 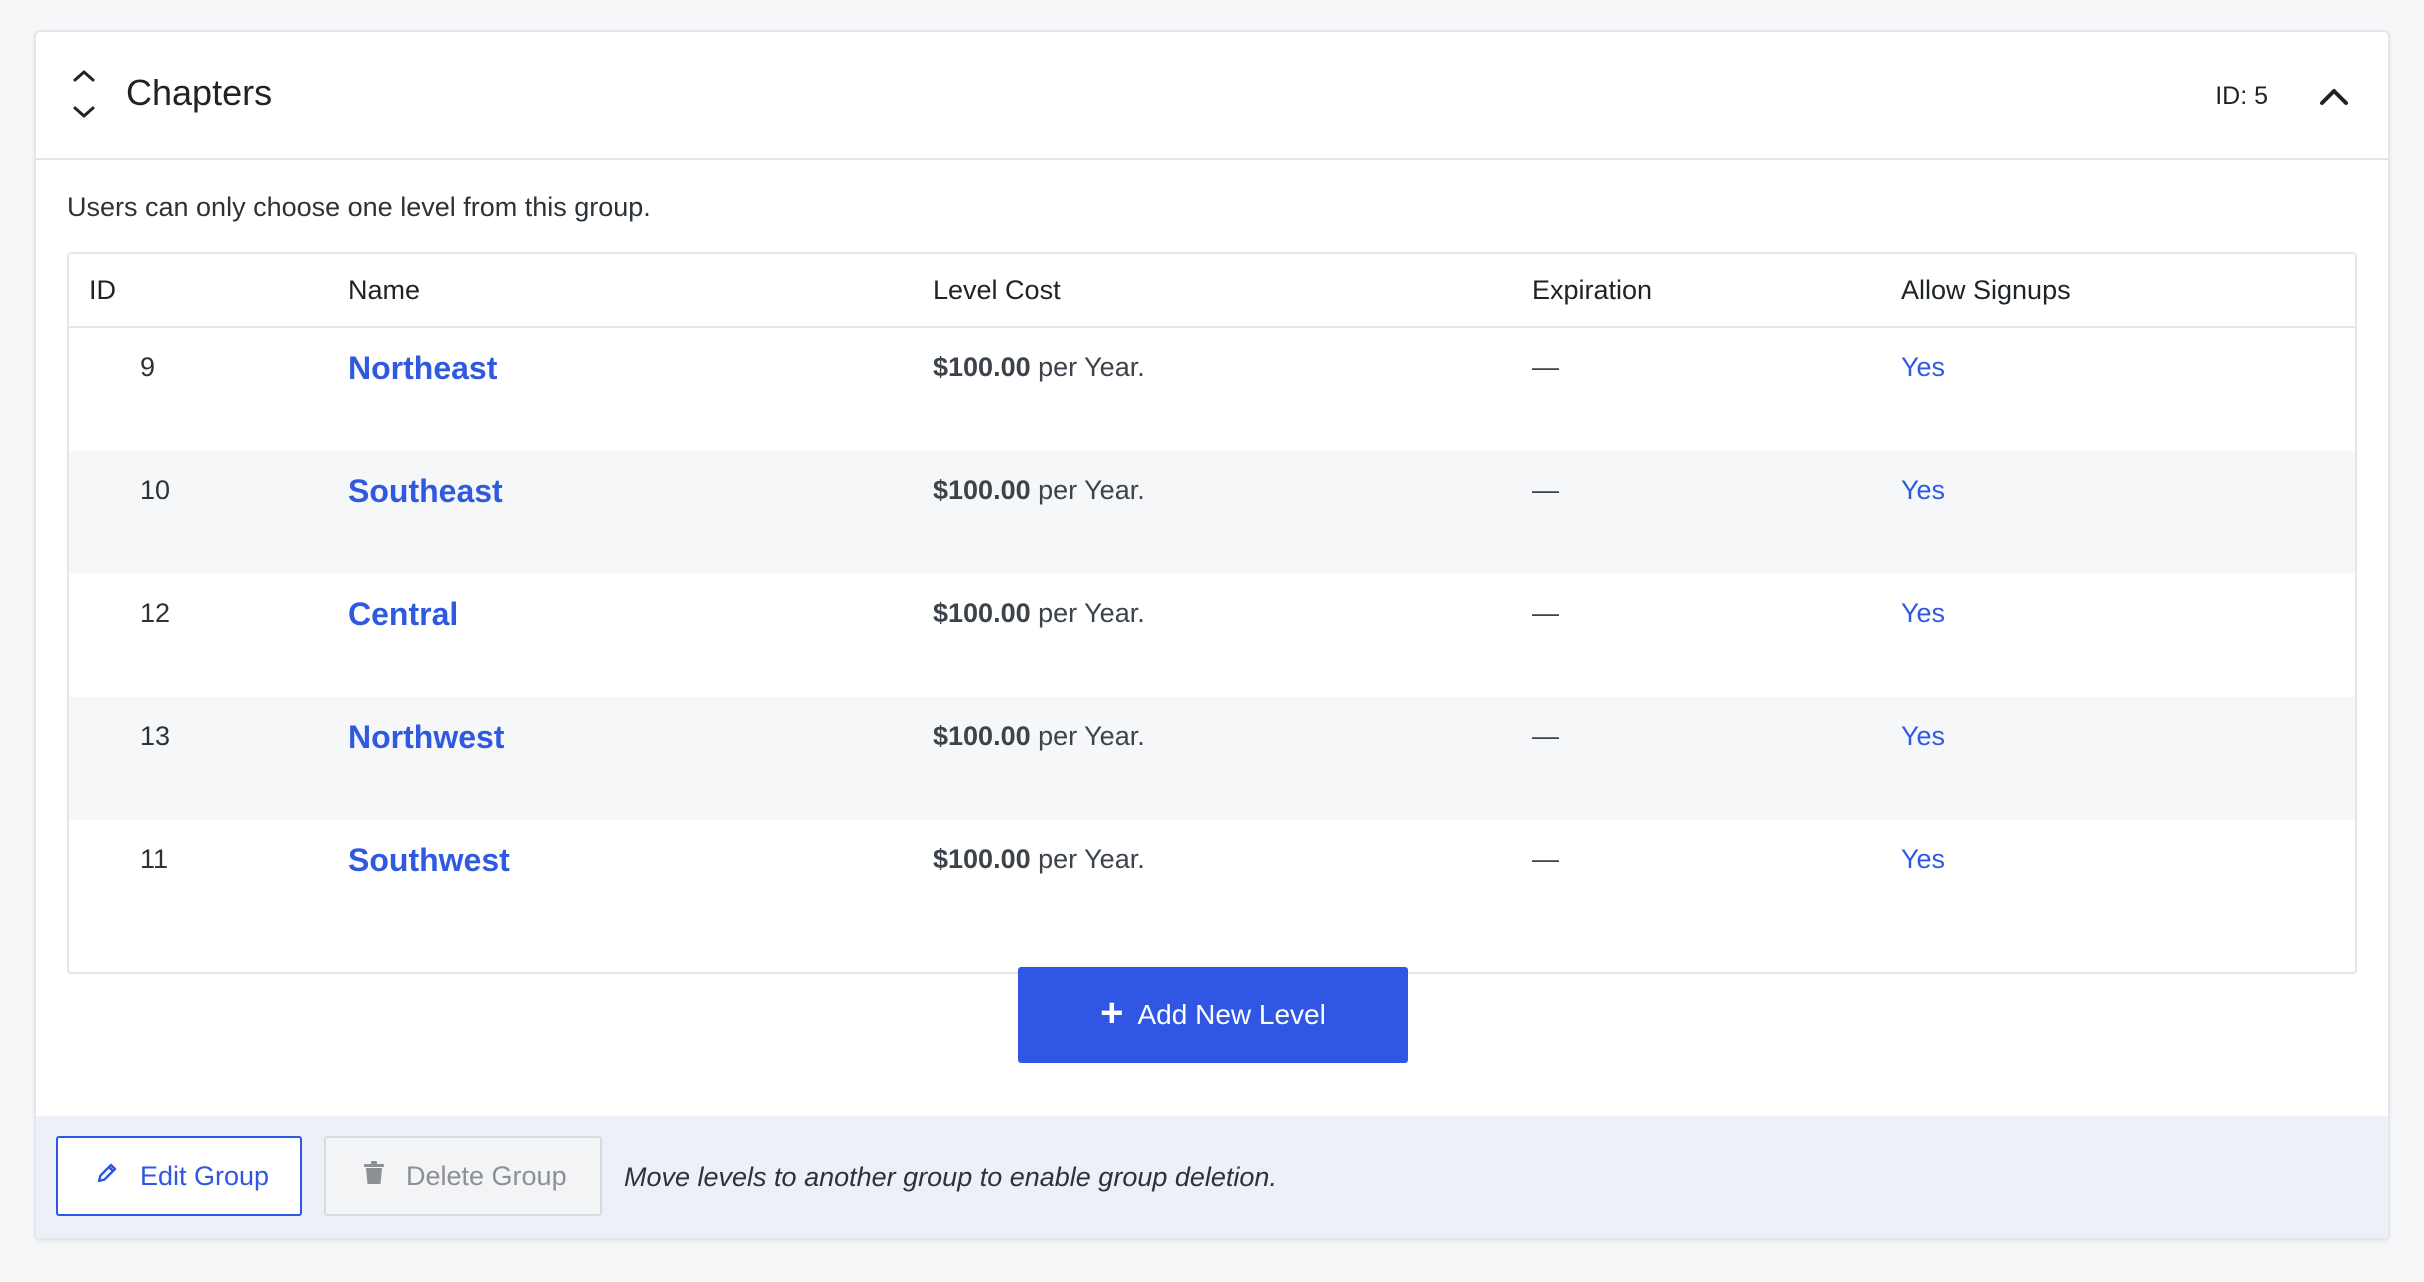 I want to click on level-name-link: Southeast, so click(x=425, y=491).